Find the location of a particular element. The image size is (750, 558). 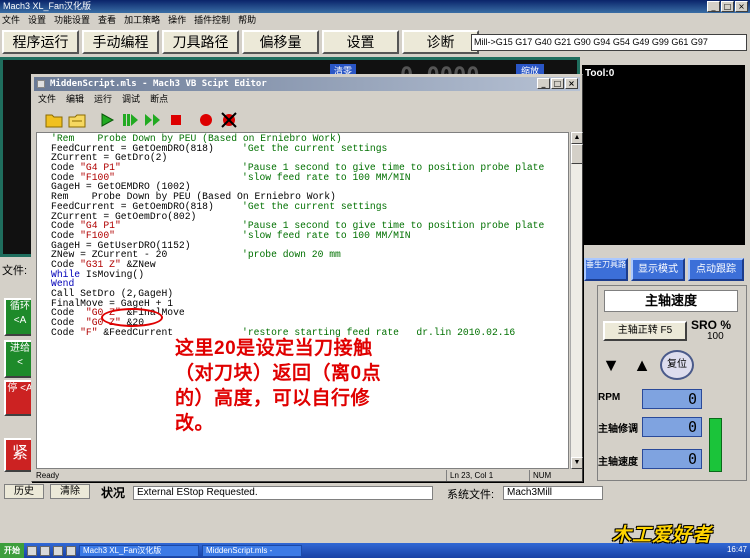

code-keyword: Code is located at coordinates (66, 332).